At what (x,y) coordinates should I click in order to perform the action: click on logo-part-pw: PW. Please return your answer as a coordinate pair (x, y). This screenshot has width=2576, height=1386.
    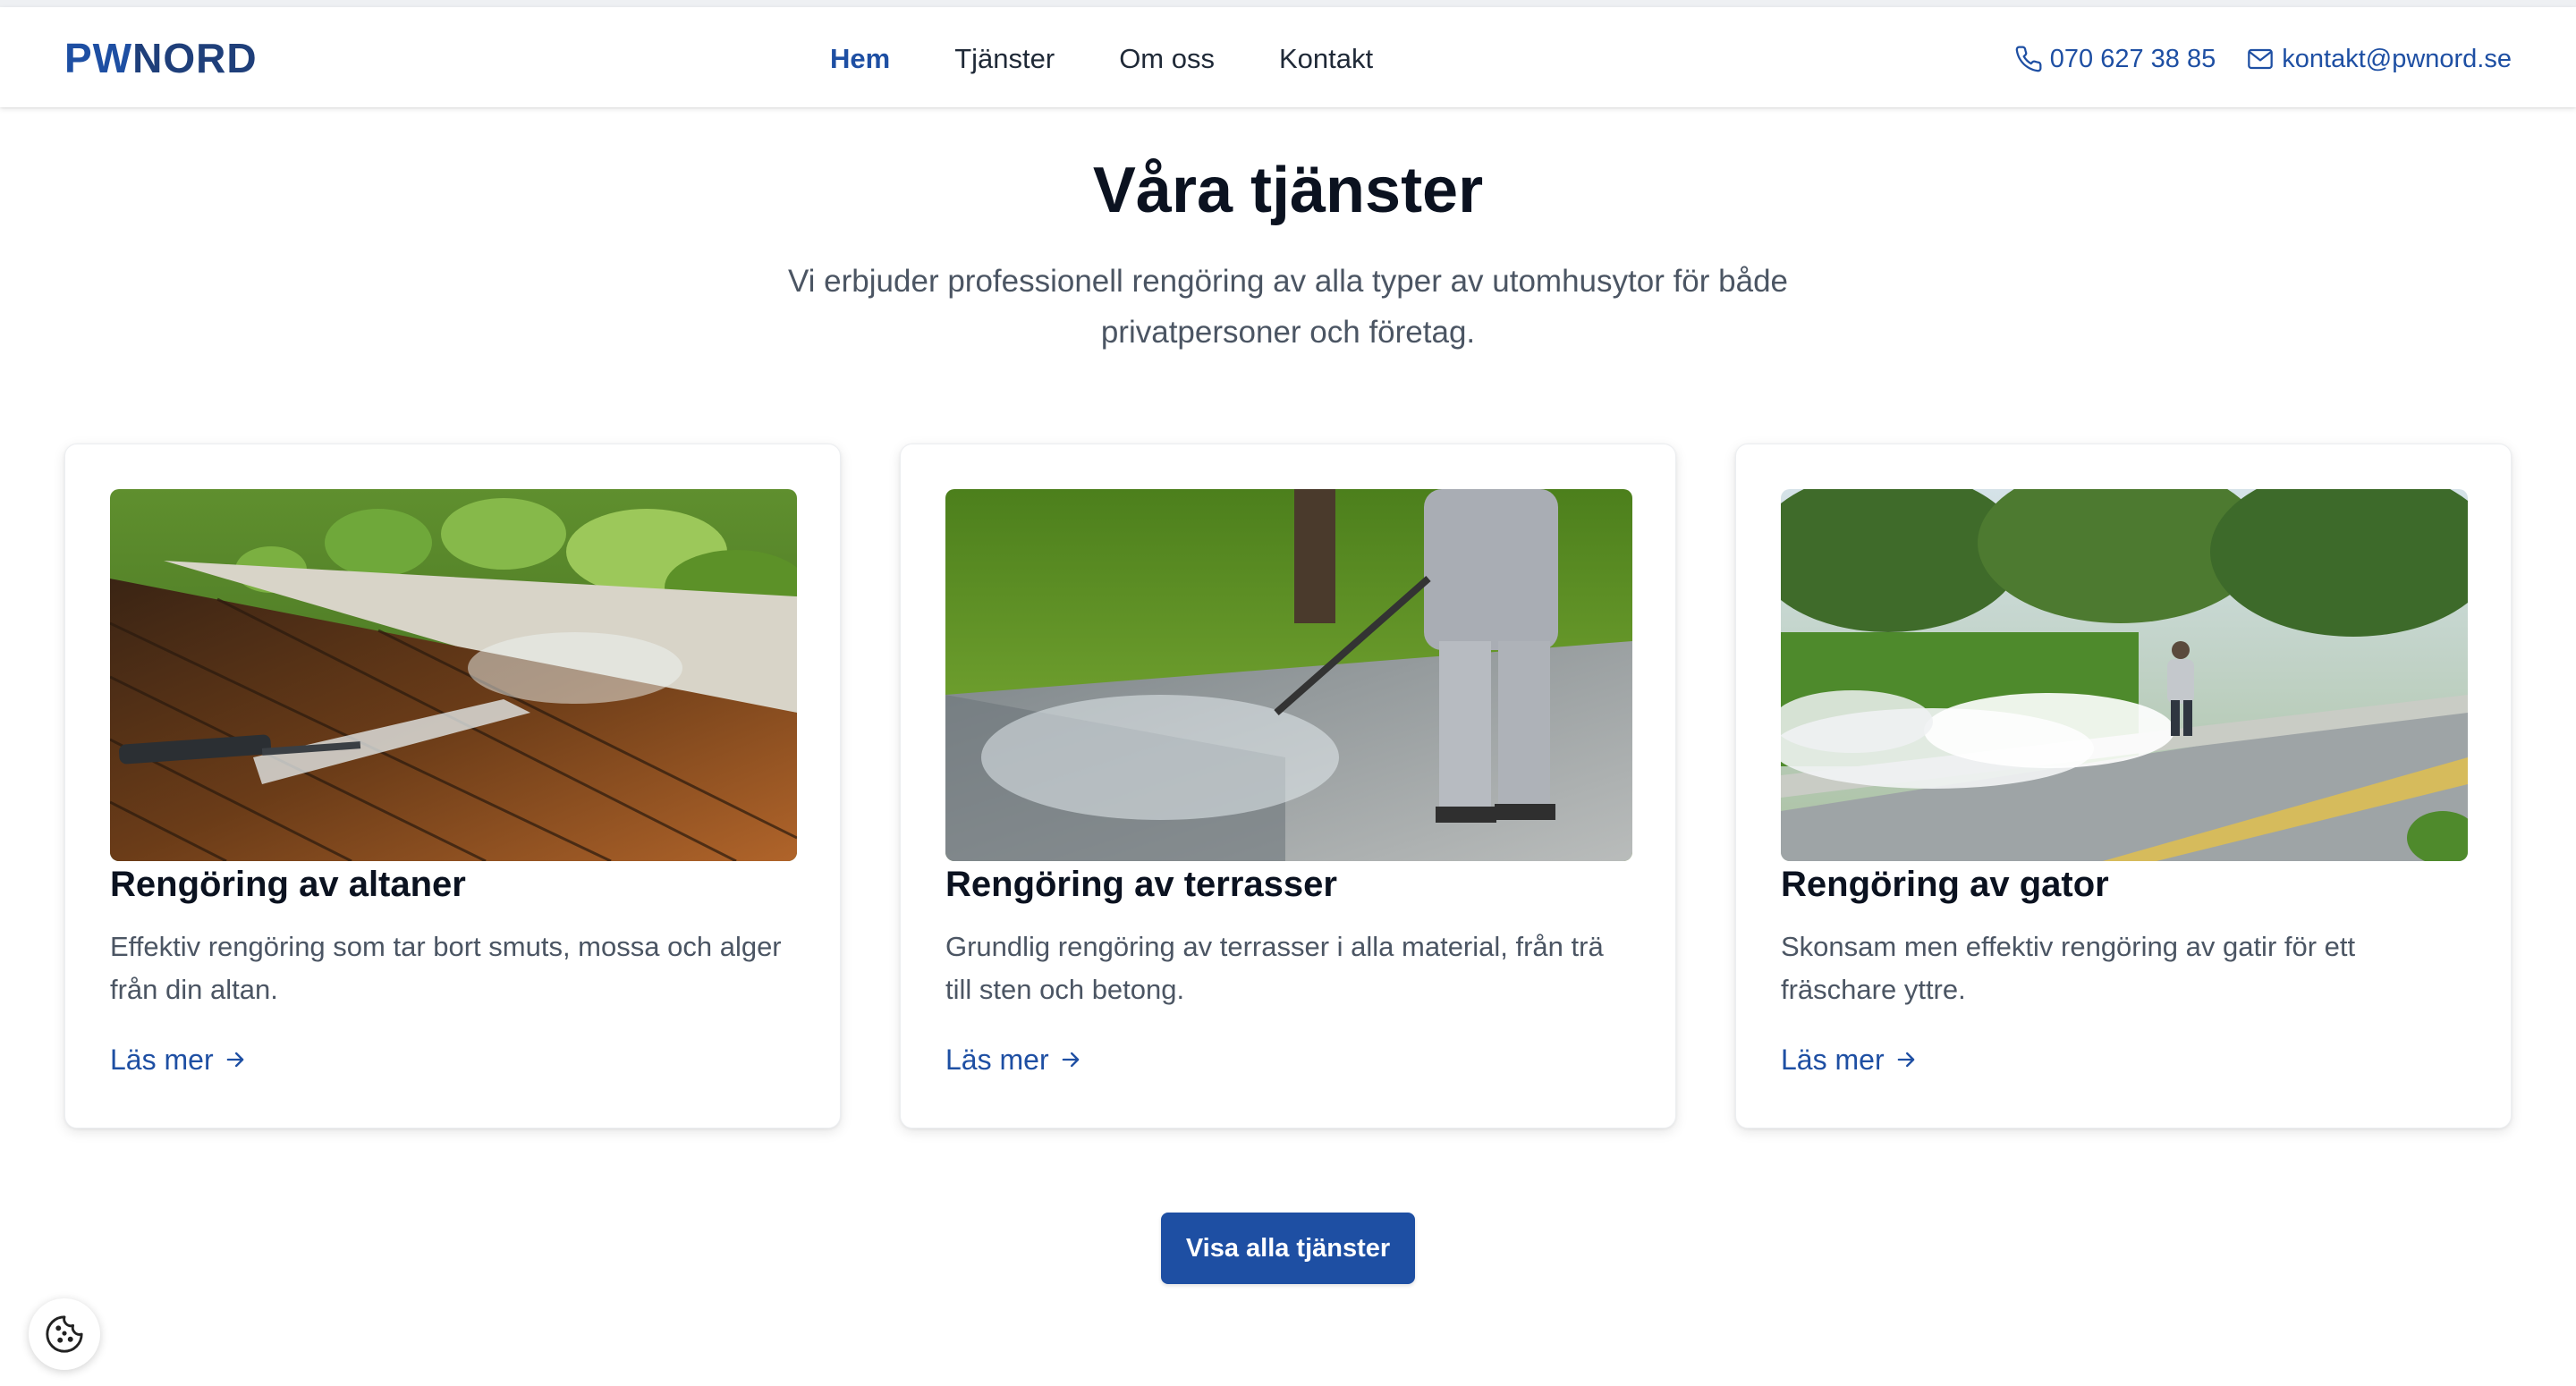
    Looking at the image, I should click on (98, 58).